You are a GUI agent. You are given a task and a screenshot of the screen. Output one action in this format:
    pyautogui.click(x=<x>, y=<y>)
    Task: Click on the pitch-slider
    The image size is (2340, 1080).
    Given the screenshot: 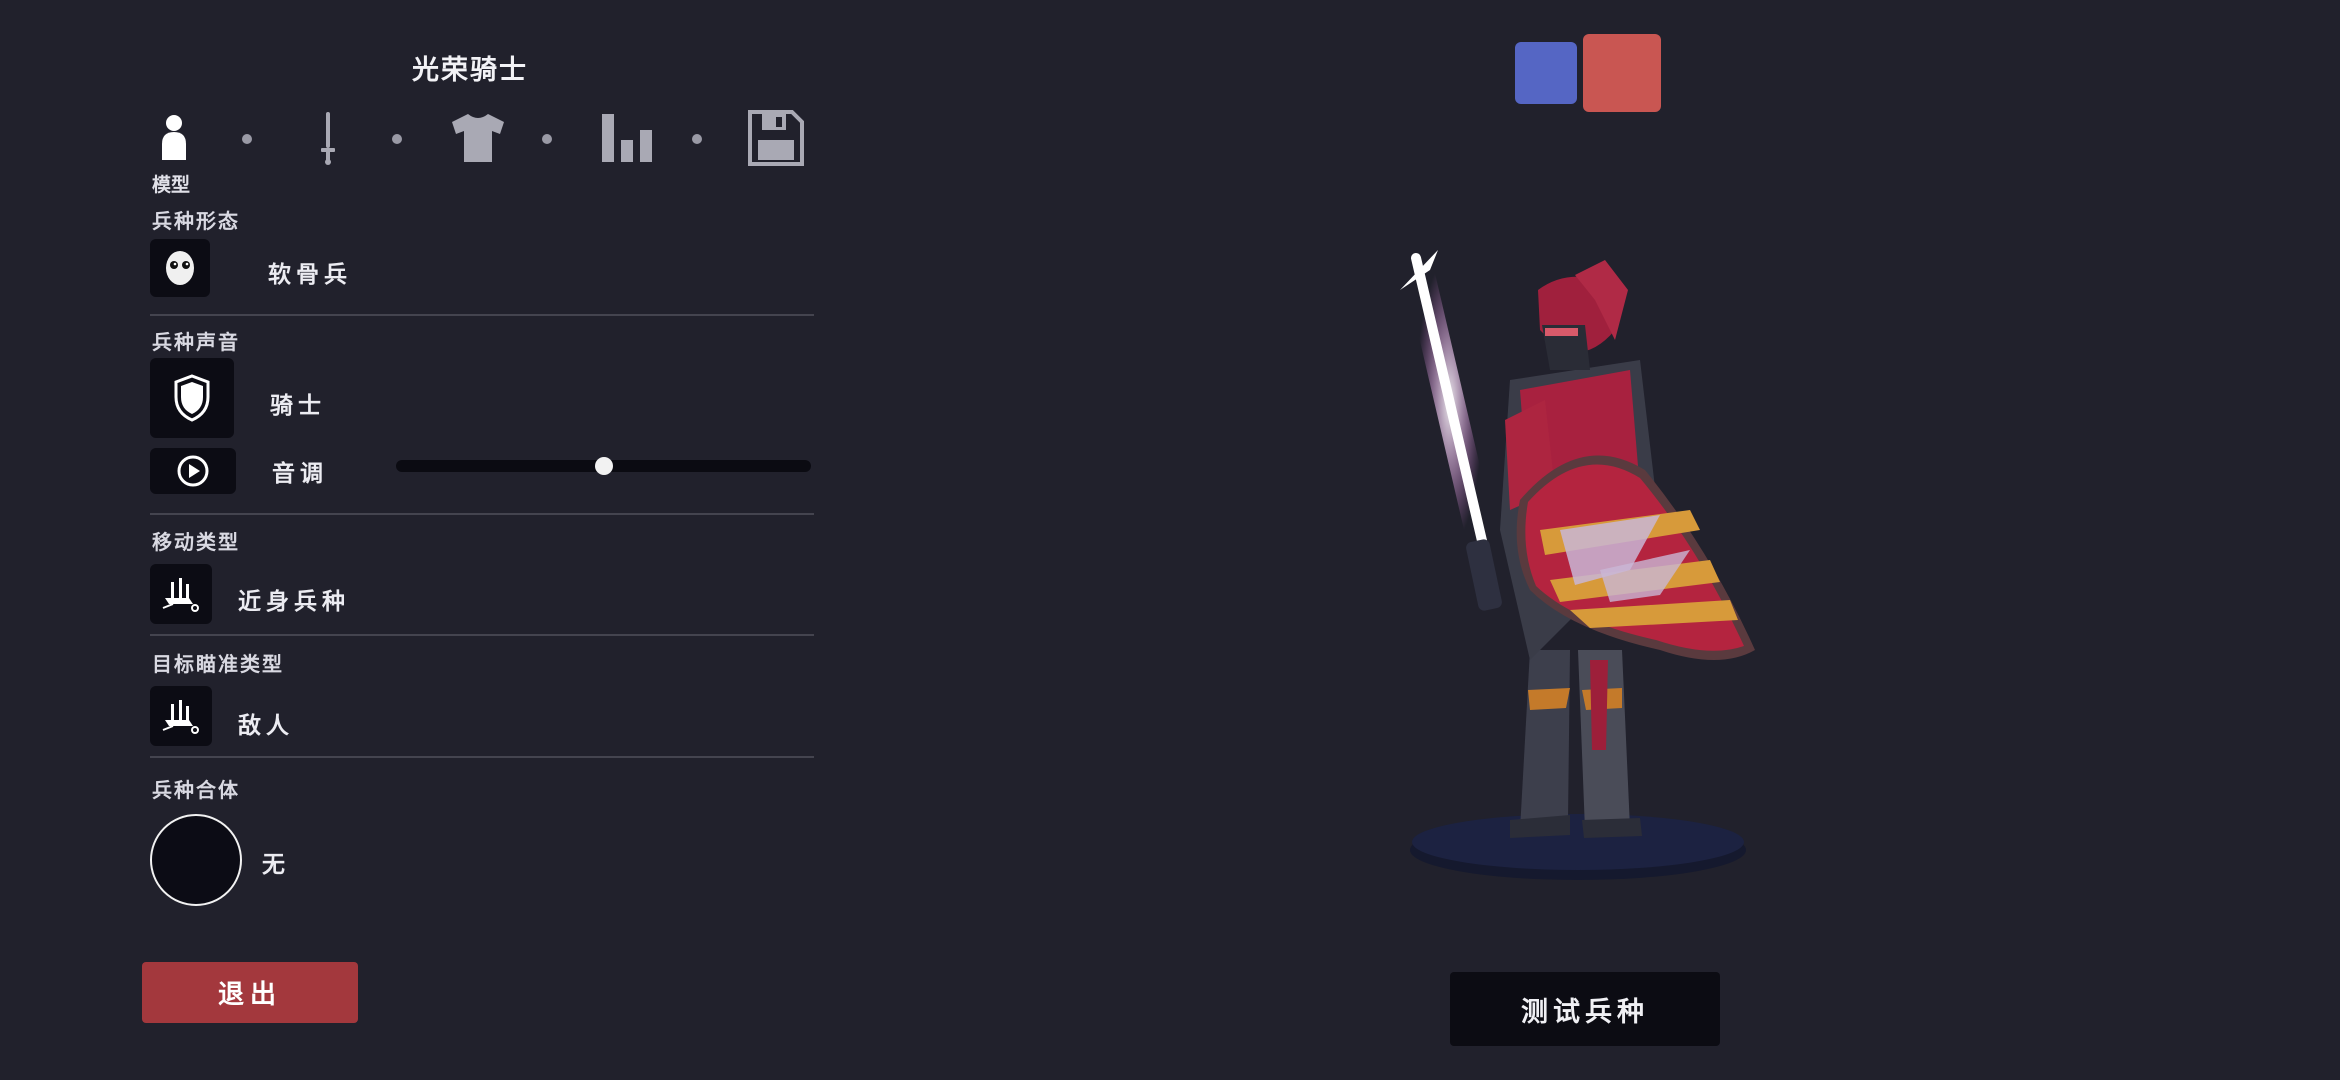 What is the action you would take?
    pyautogui.click(x=603, y=466)
    